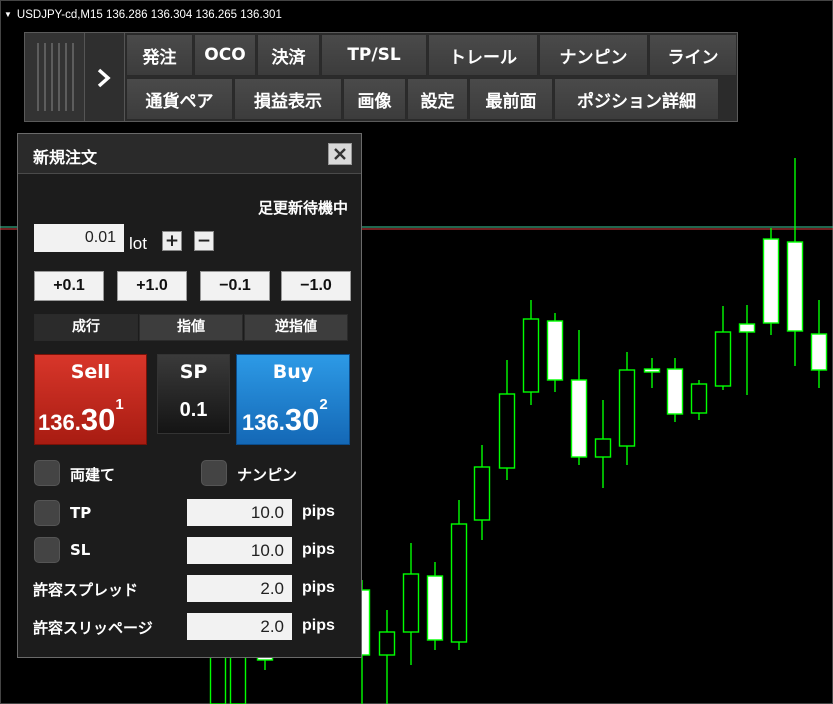 This screenshot has width=833, height=704. I want to click on ryoudate-checkbox, so click(47, 473).